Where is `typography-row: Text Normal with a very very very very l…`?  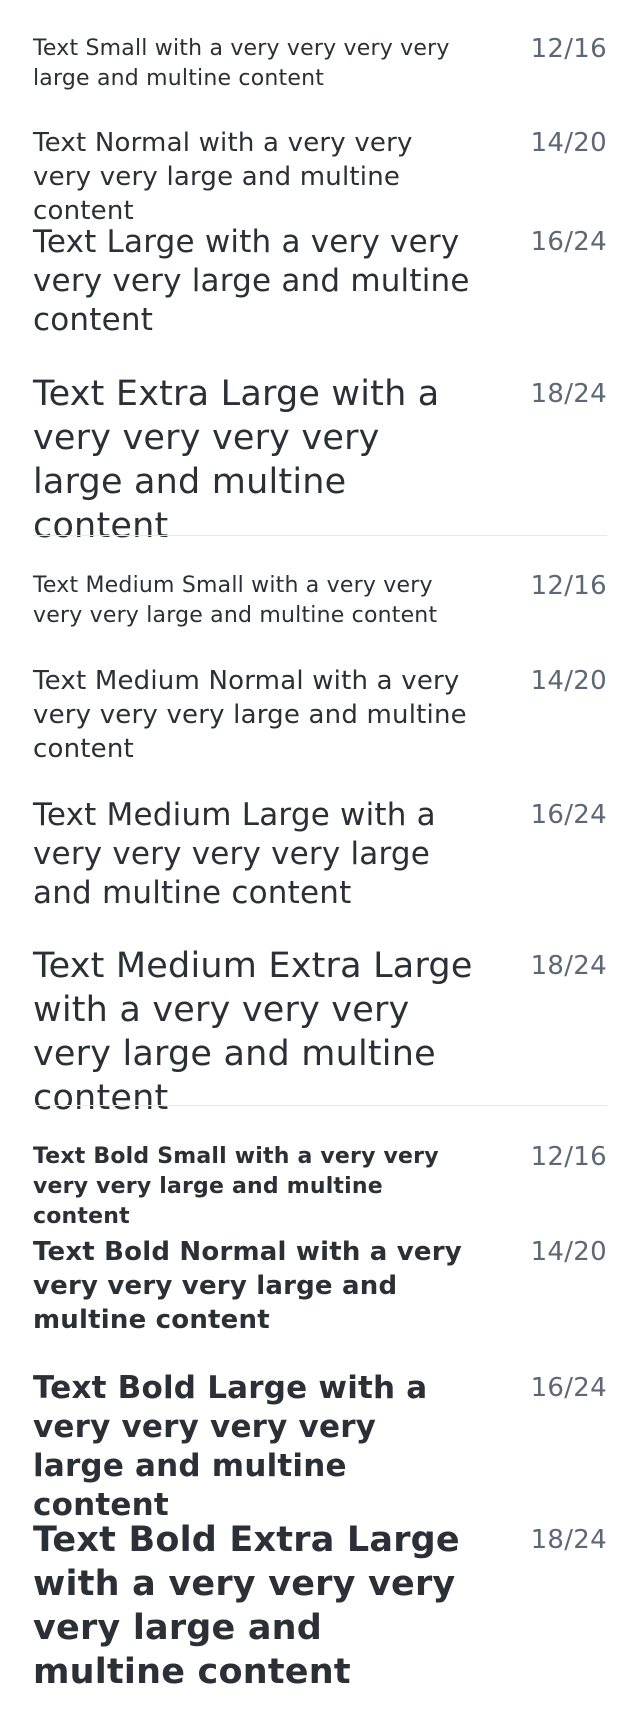 typography-row: Text Normal with a very very very very l… is located at coordinates (320, 176).